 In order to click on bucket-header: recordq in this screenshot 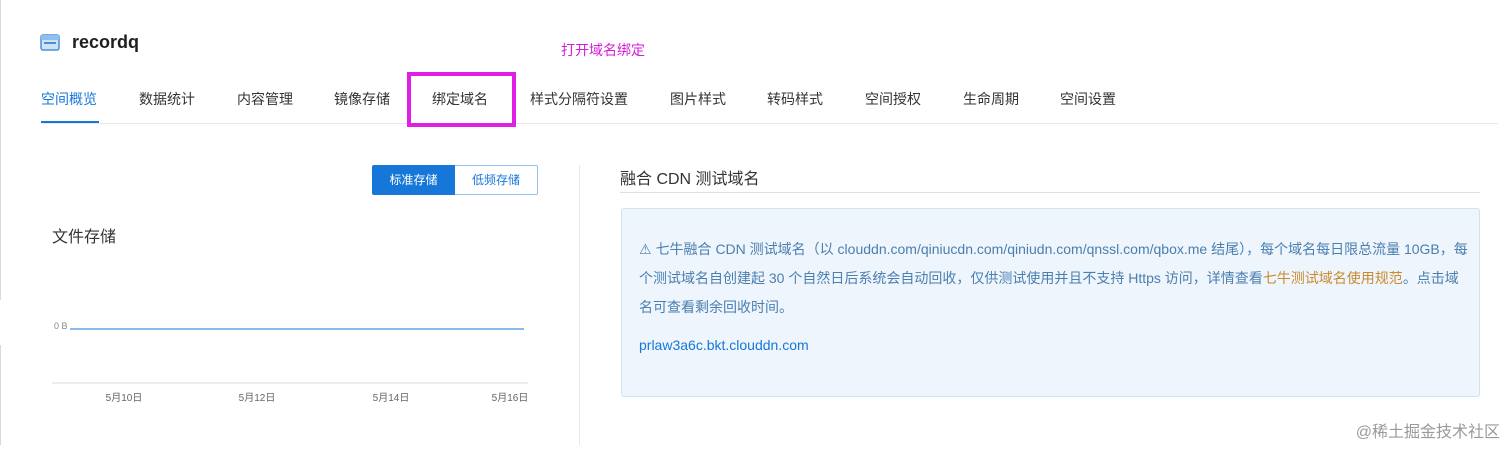, I will do `click(89, 42)`.